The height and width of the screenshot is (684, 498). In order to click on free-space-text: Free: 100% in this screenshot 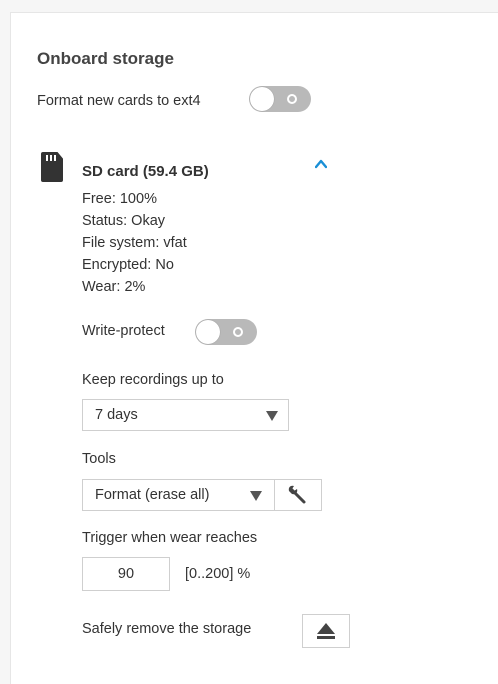, I will do `click(119, 199)`.